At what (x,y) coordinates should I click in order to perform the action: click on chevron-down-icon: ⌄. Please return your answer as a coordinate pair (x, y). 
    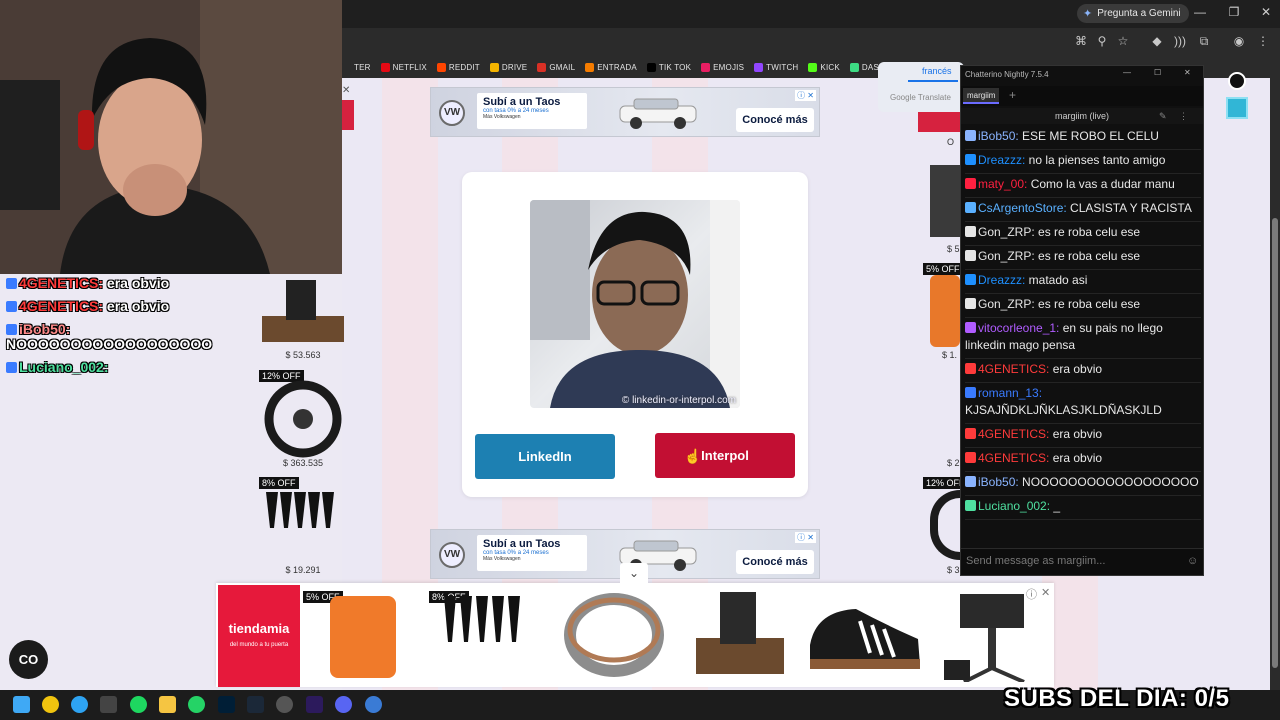
    Looking at the image, I should click on (634, 573).